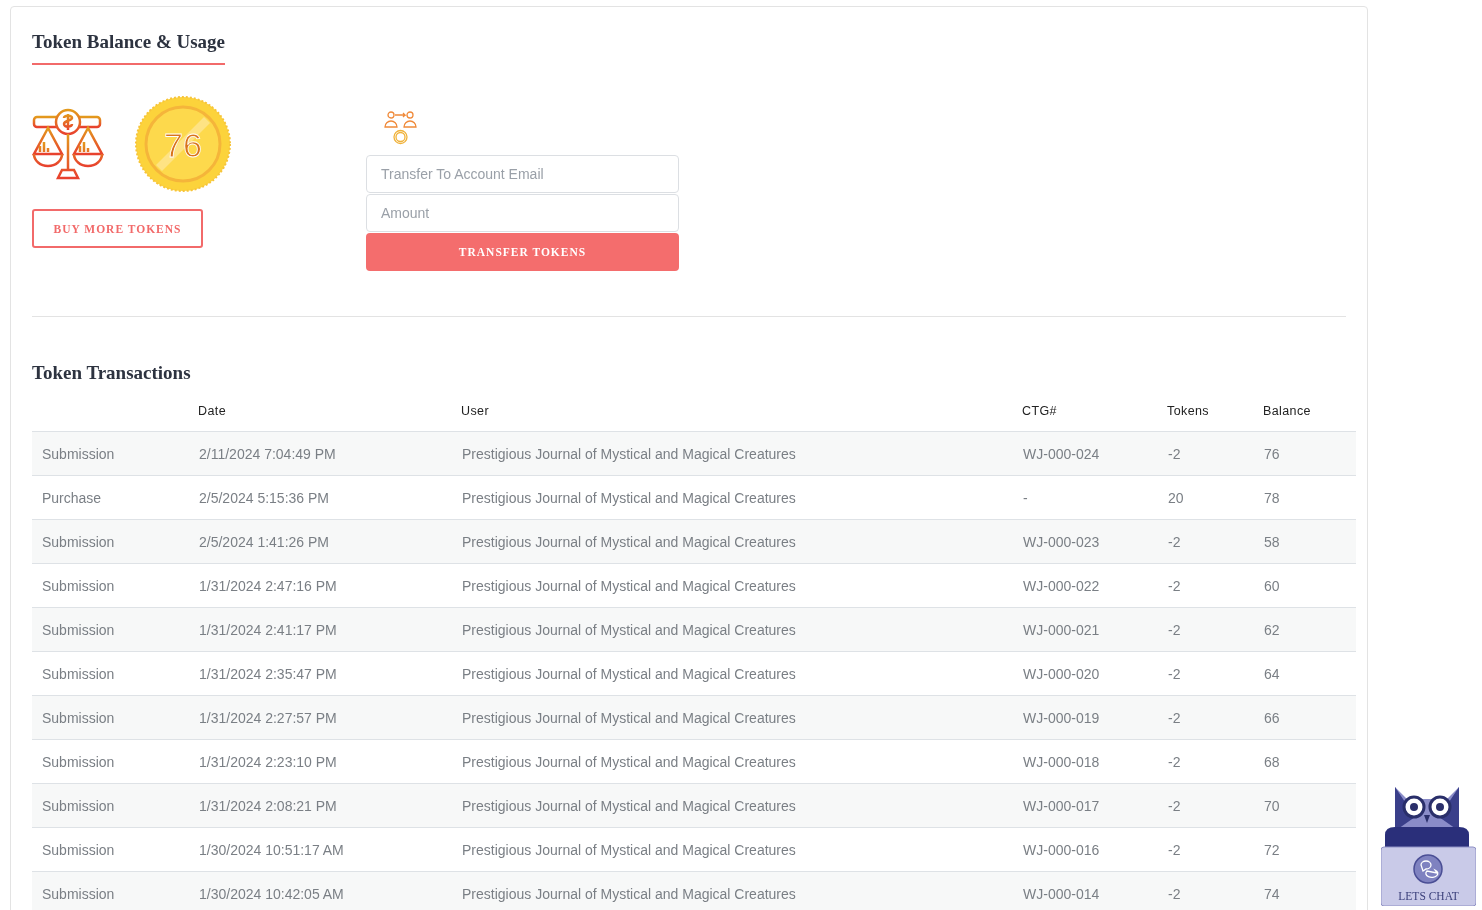  I want to click on table-cell: 2/11/2024 7:04:49 PM, so click(267, 453).